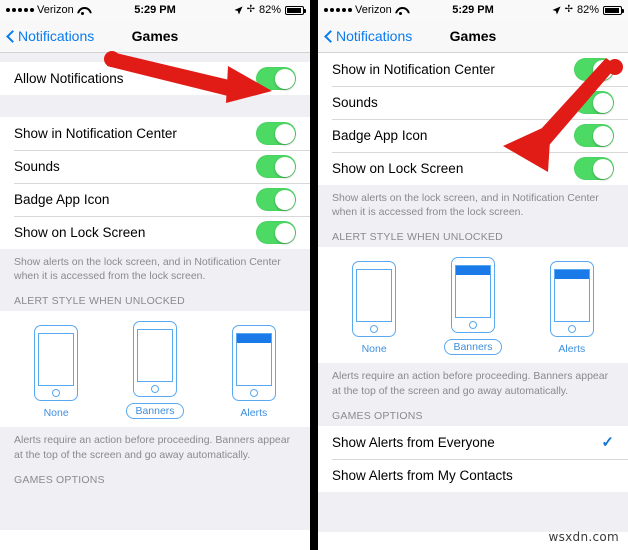  I want to click on row-show-alerts-from-everyone: Show Alerts from Everyone ✓, so click(473, 442).